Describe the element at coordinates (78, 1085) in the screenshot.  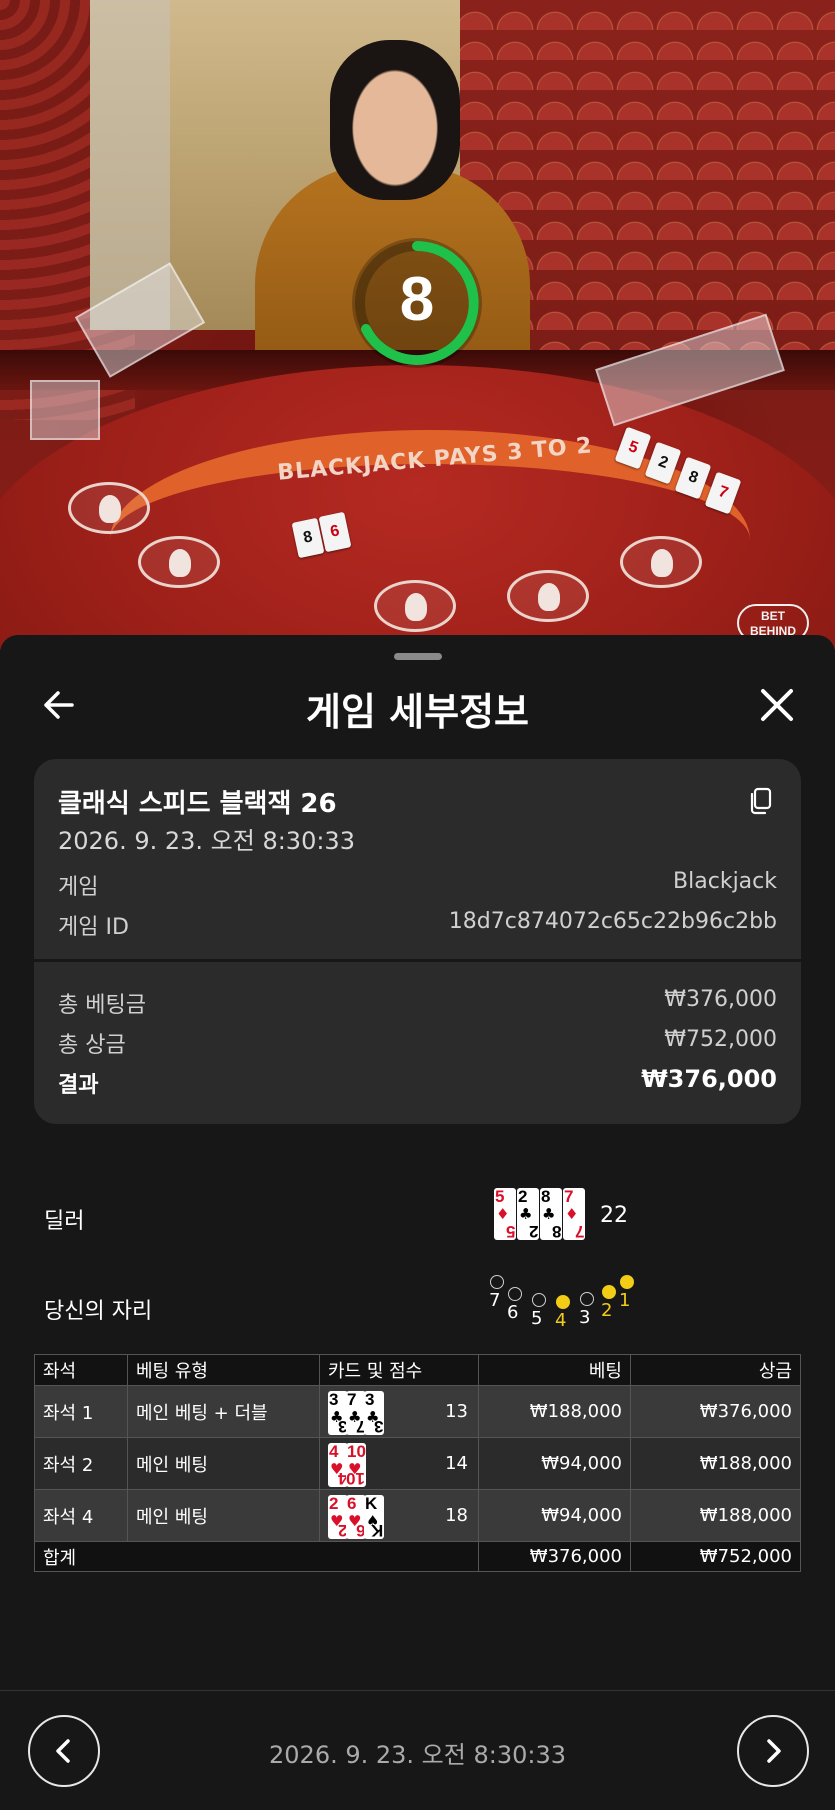
I see `result-label: 결과` at that location.